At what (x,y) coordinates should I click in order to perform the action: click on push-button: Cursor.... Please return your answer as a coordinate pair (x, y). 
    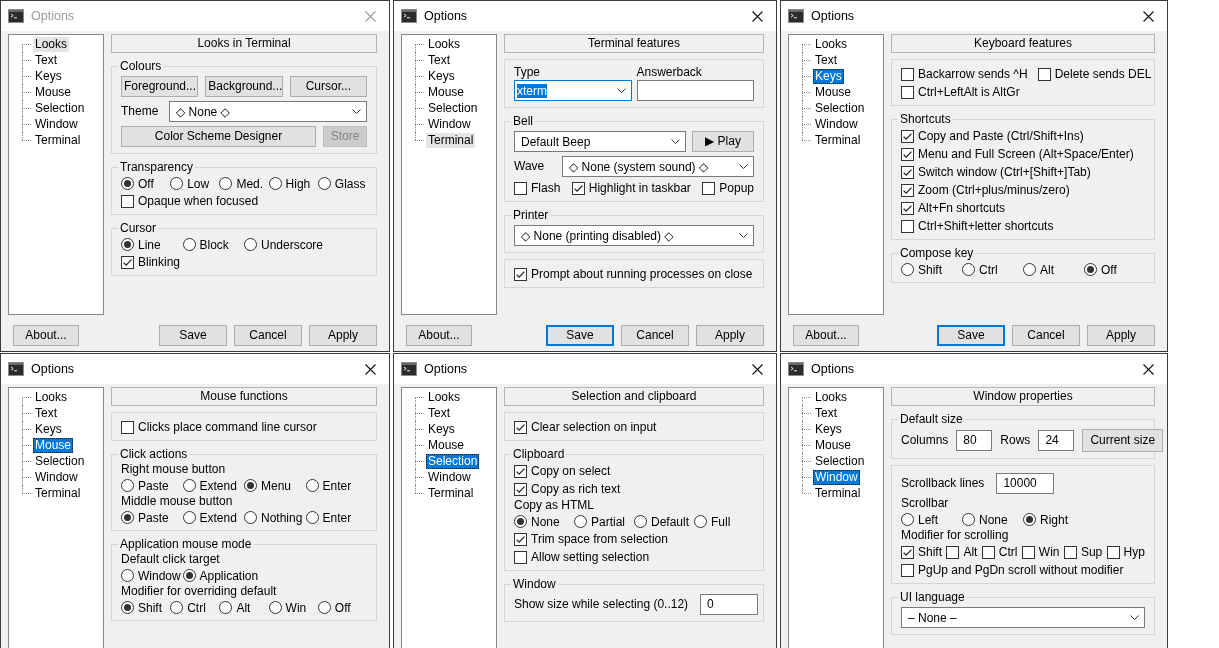
    Looking at the image, I should click on (328, 86).